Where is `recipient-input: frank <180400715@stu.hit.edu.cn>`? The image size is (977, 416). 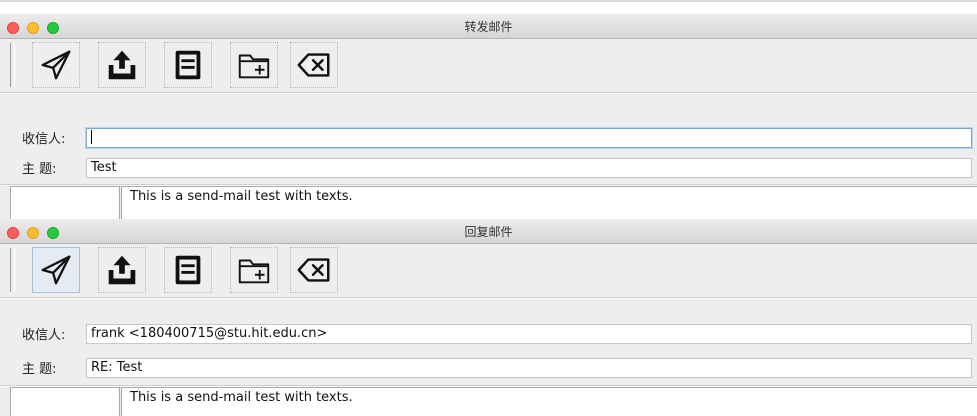 recipient-input: frank <180400715@stu.hit.edu.cn> is located at coordinates (529, 334).